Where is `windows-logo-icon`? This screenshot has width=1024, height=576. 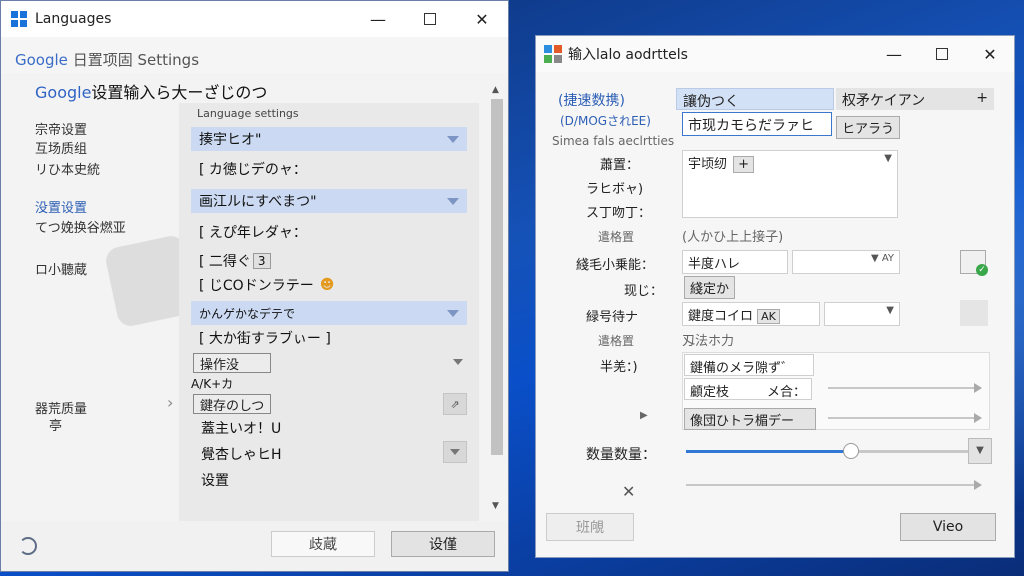
windows-logo-icon is located at coordinates (19, 19).